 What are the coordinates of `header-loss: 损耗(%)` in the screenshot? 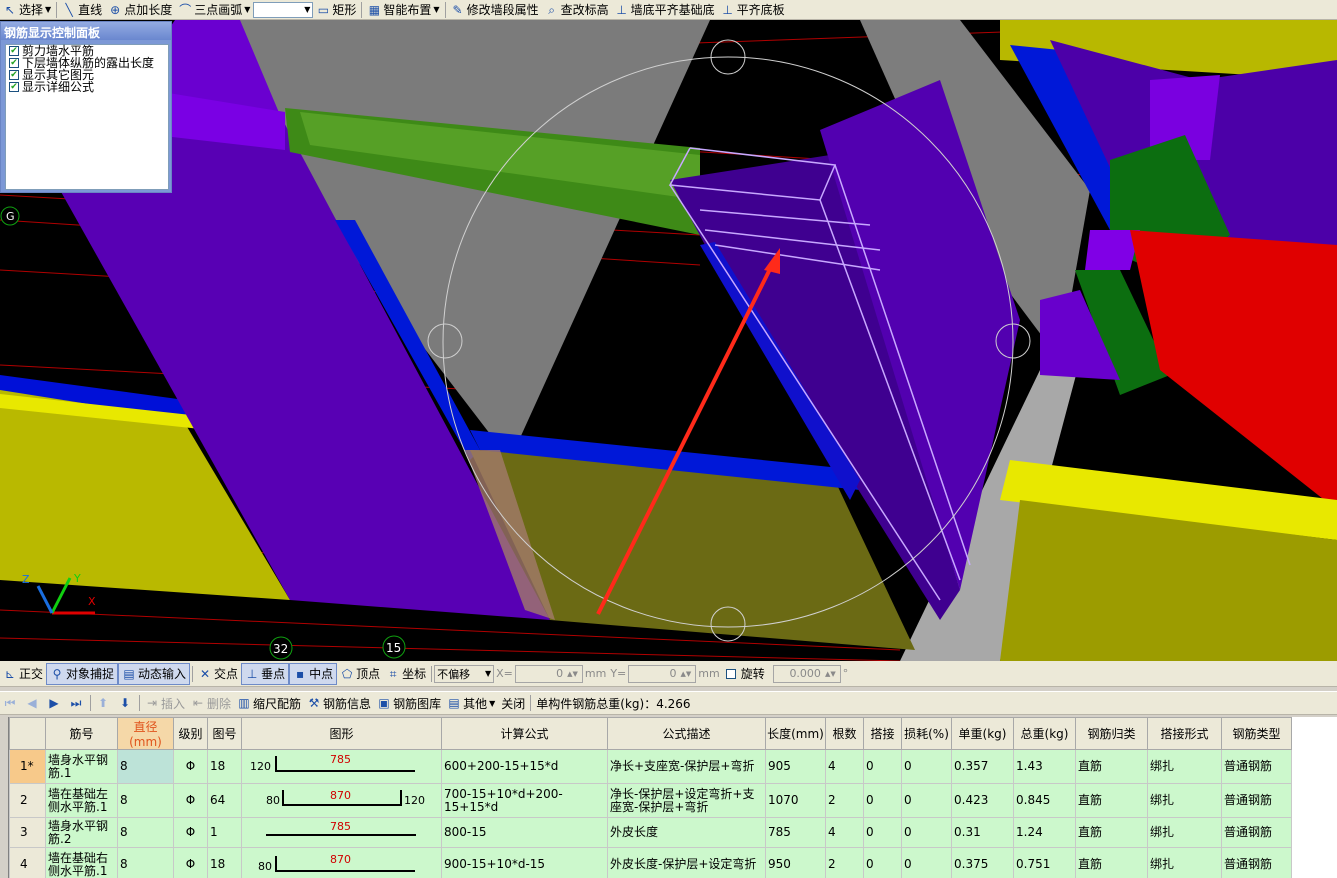 It's located at (926, 733).